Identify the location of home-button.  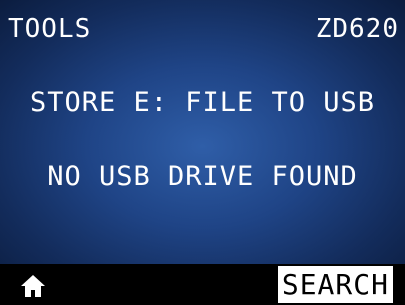
(33, 286).